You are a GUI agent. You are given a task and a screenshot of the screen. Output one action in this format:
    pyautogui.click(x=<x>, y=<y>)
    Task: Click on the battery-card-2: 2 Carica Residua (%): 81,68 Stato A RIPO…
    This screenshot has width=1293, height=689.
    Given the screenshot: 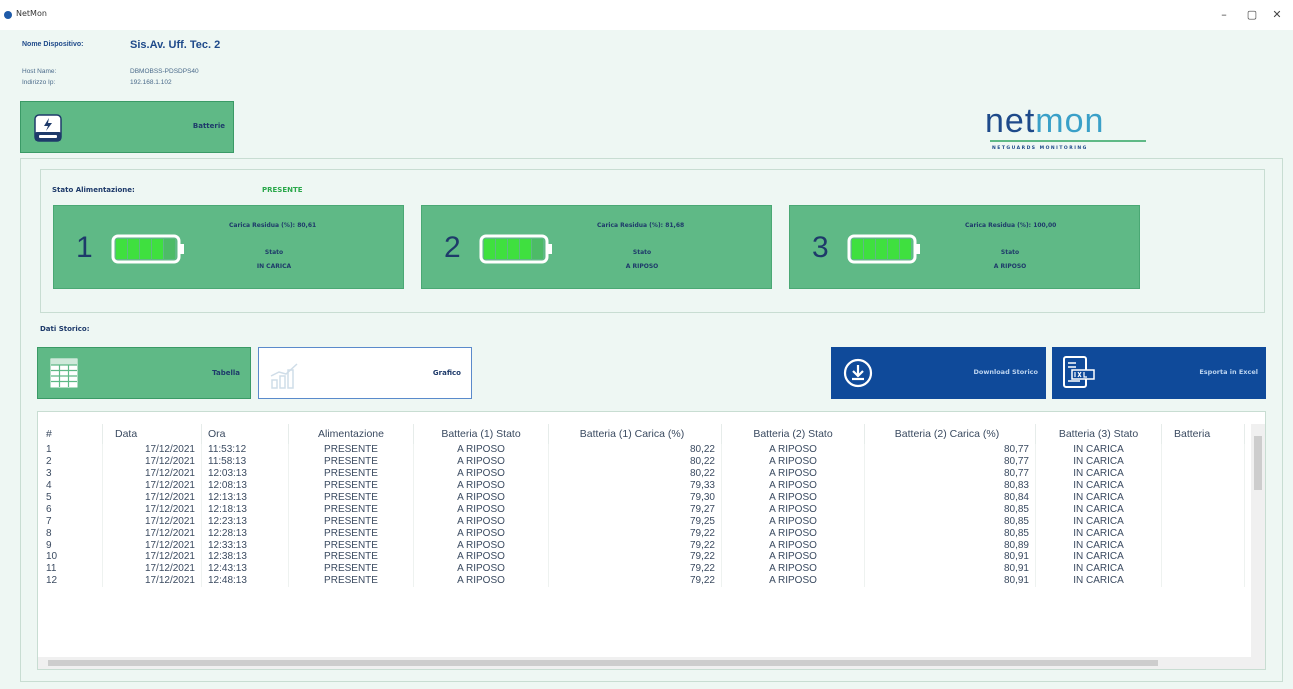 What is the action you would take?
    pyautogui.click(x=596, y=247)
    